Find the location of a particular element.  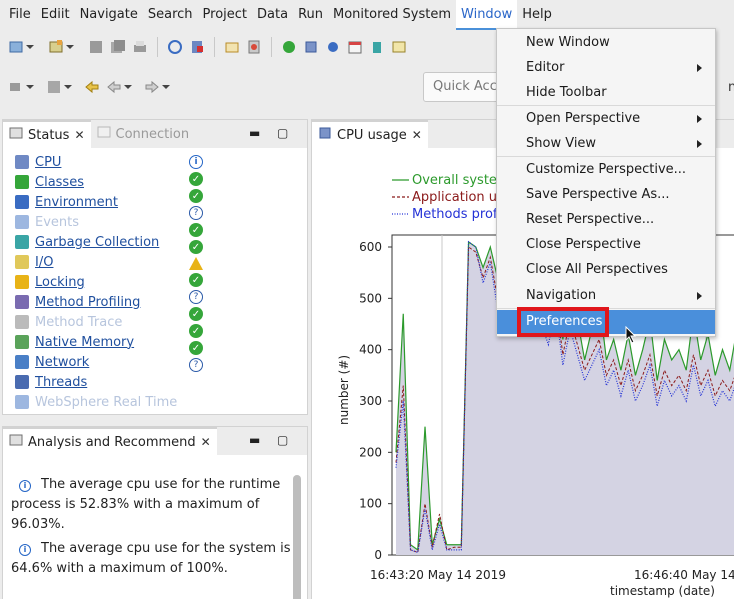

status-item-environment: Environment is located at coordinates (110, 202).